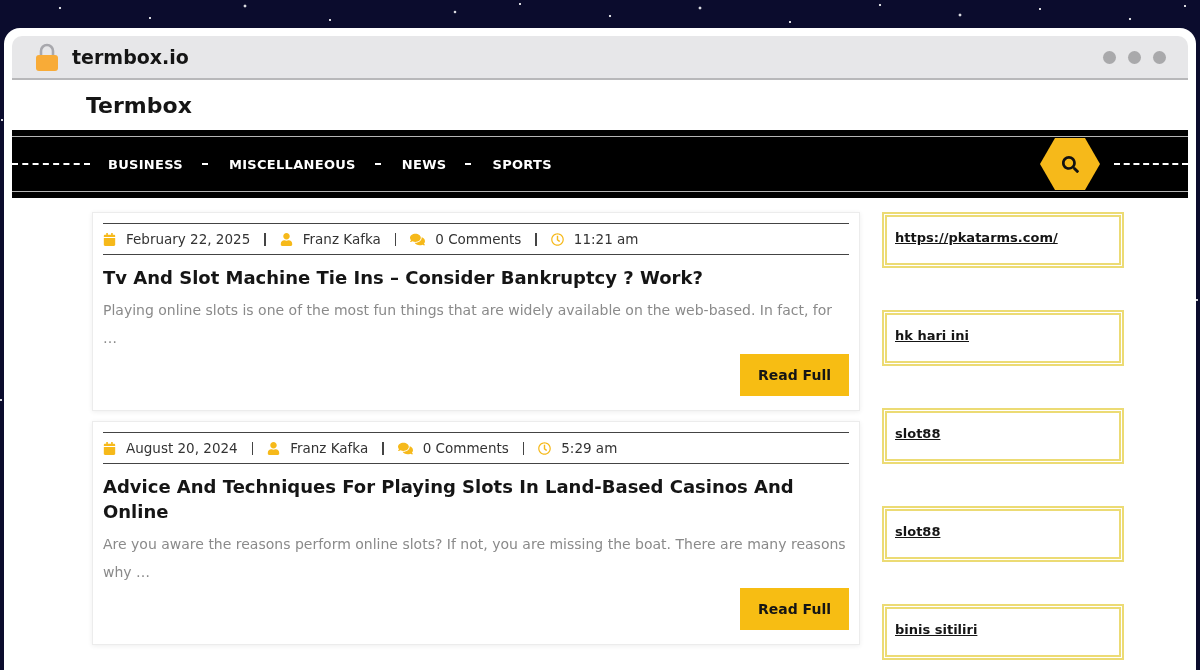  Describe the element at coordinates (476, 277) in the screenshot. I see `post-title: Tv And Slot Machine Tie Ins – Consider Bankruptcy ? Work?` at that location.